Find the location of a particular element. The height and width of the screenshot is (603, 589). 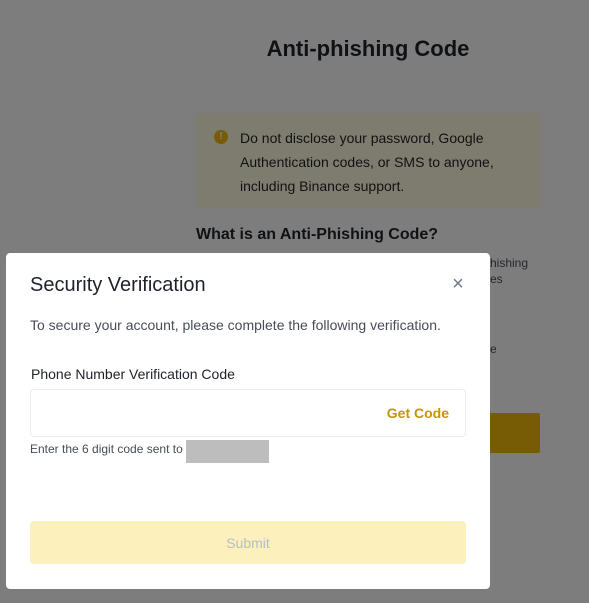

verification-code-label: Phone Number Verification Code is located at coordinates (133, 374).